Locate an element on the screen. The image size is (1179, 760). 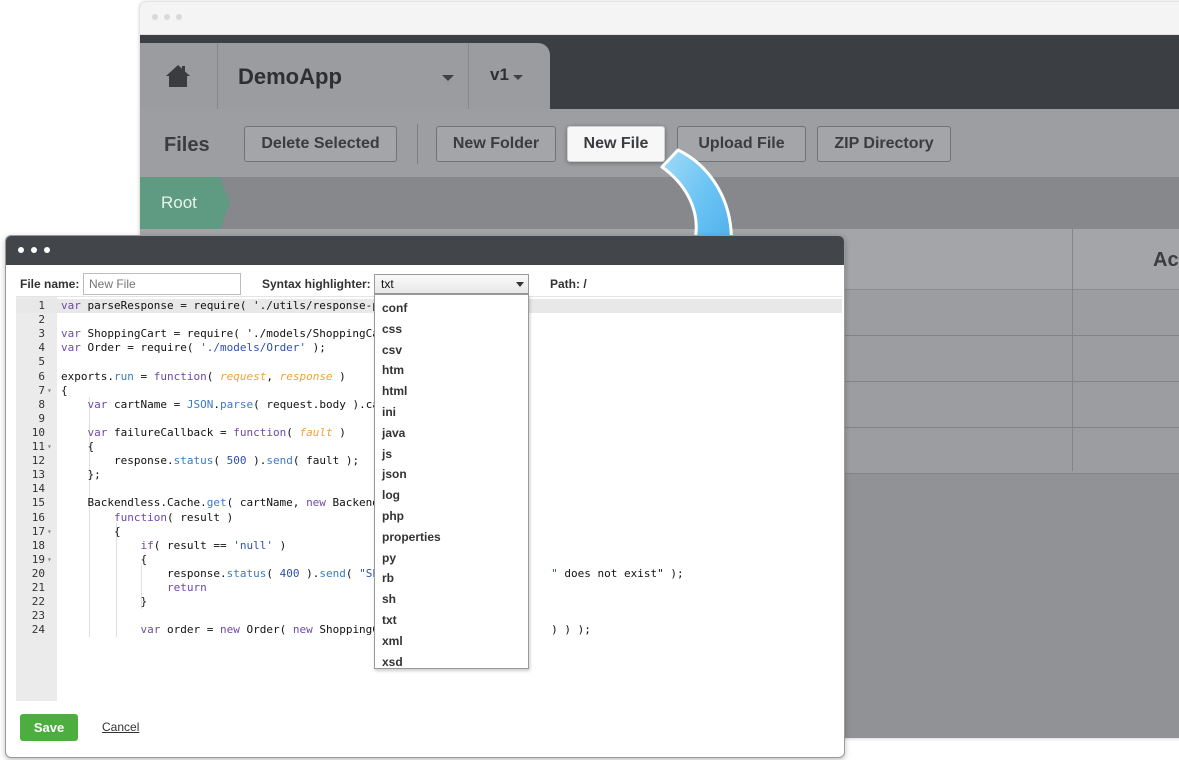
zip-directory-button: ZIP Directory is located at coordinates (884, 144).